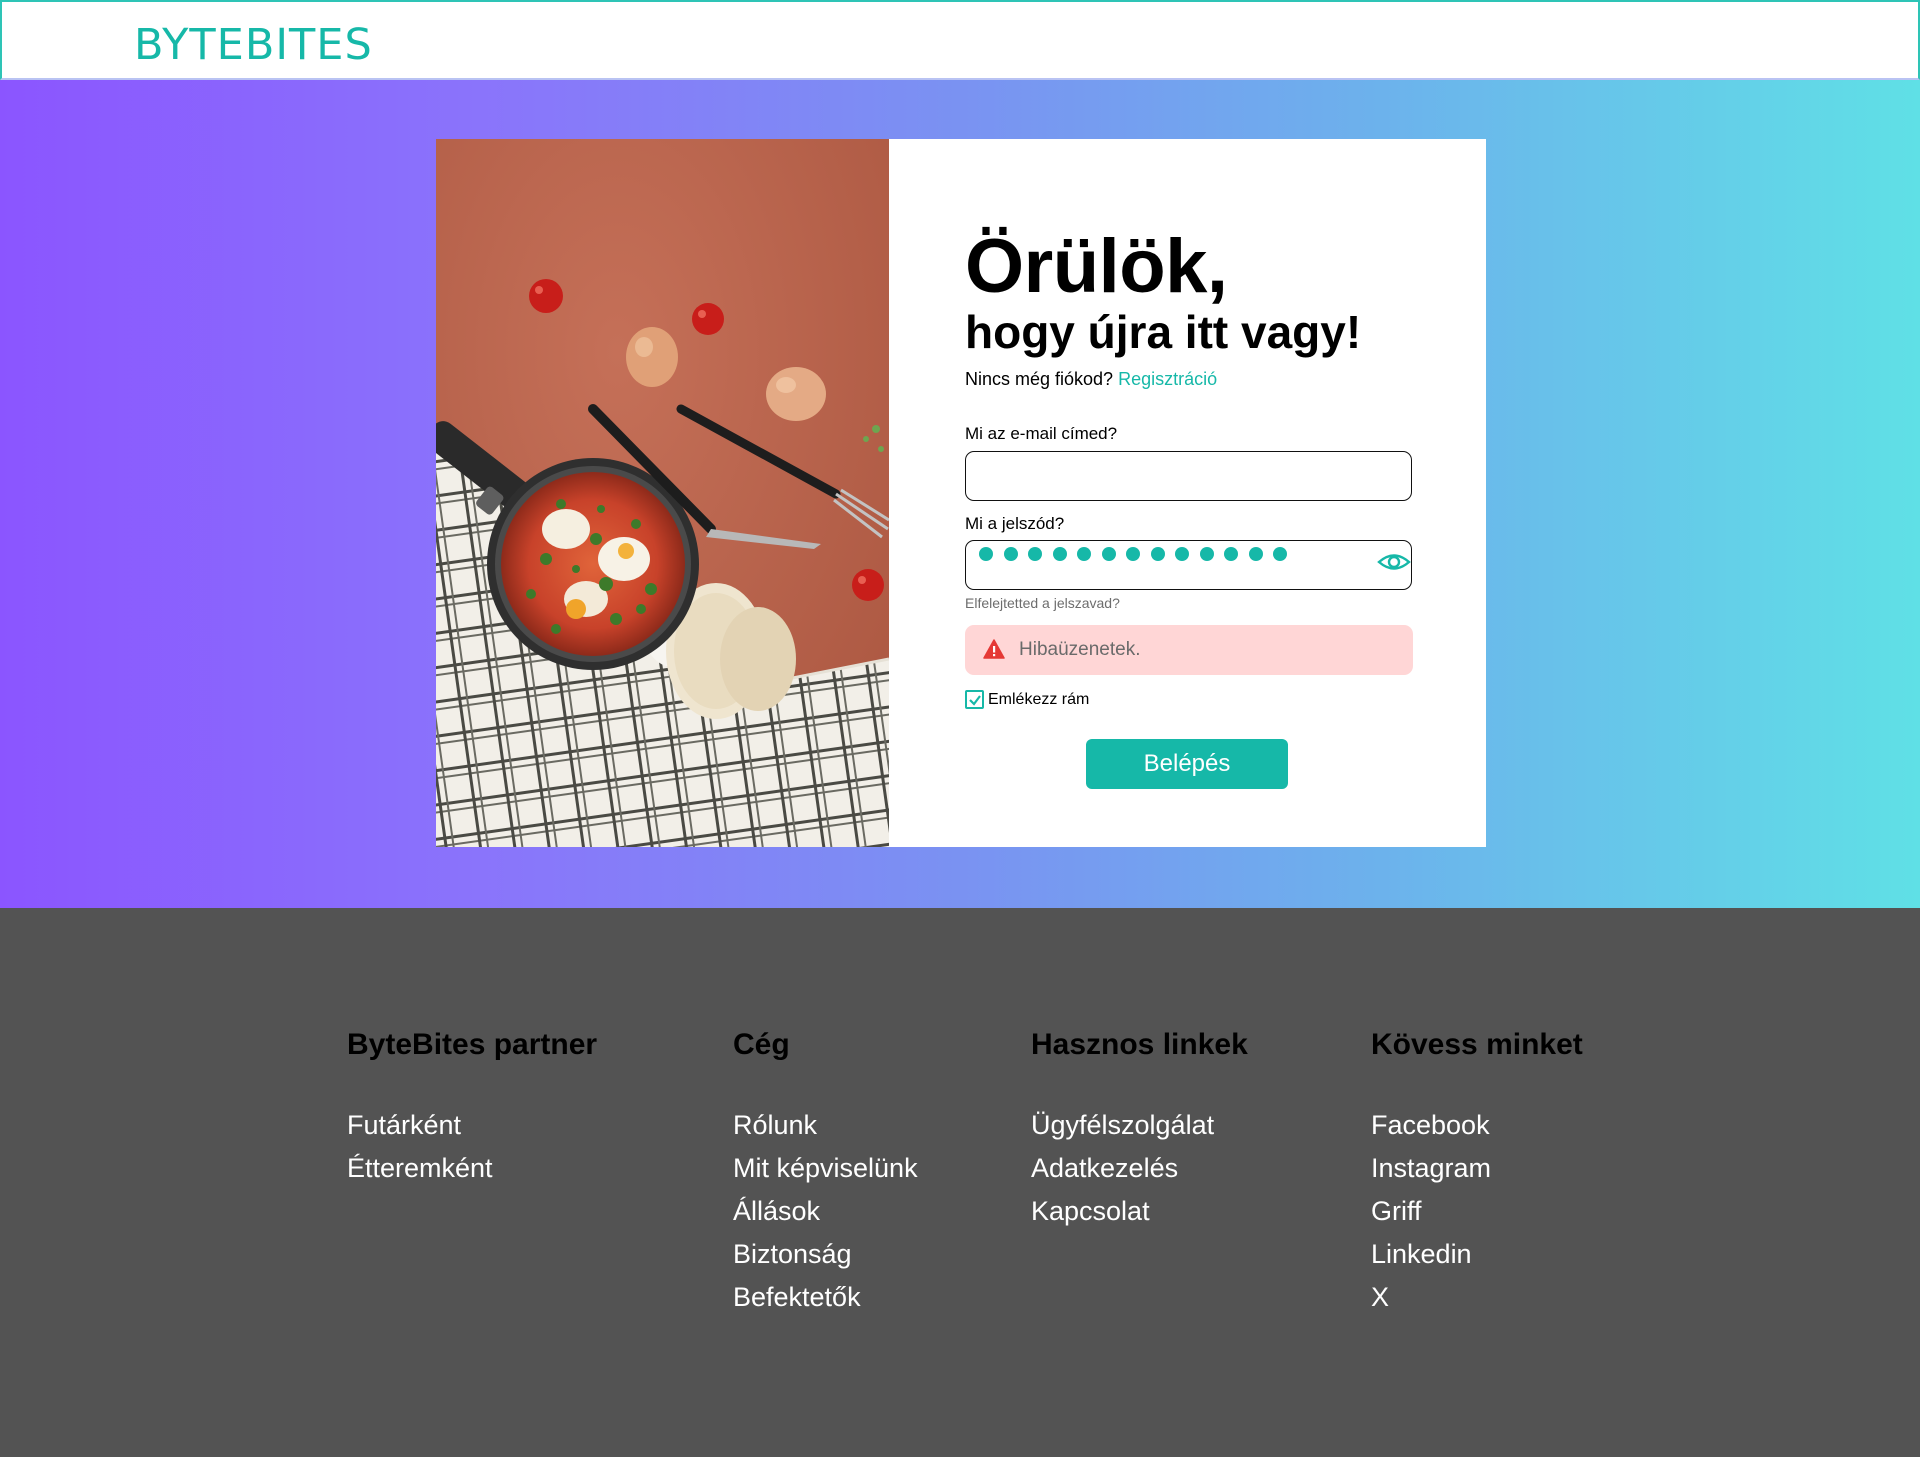  What do you see at coordinates (825, 1168) in the screenshot?
I see `footer-link-values: Mit képviselünk` at bounding box center [825, 1168].